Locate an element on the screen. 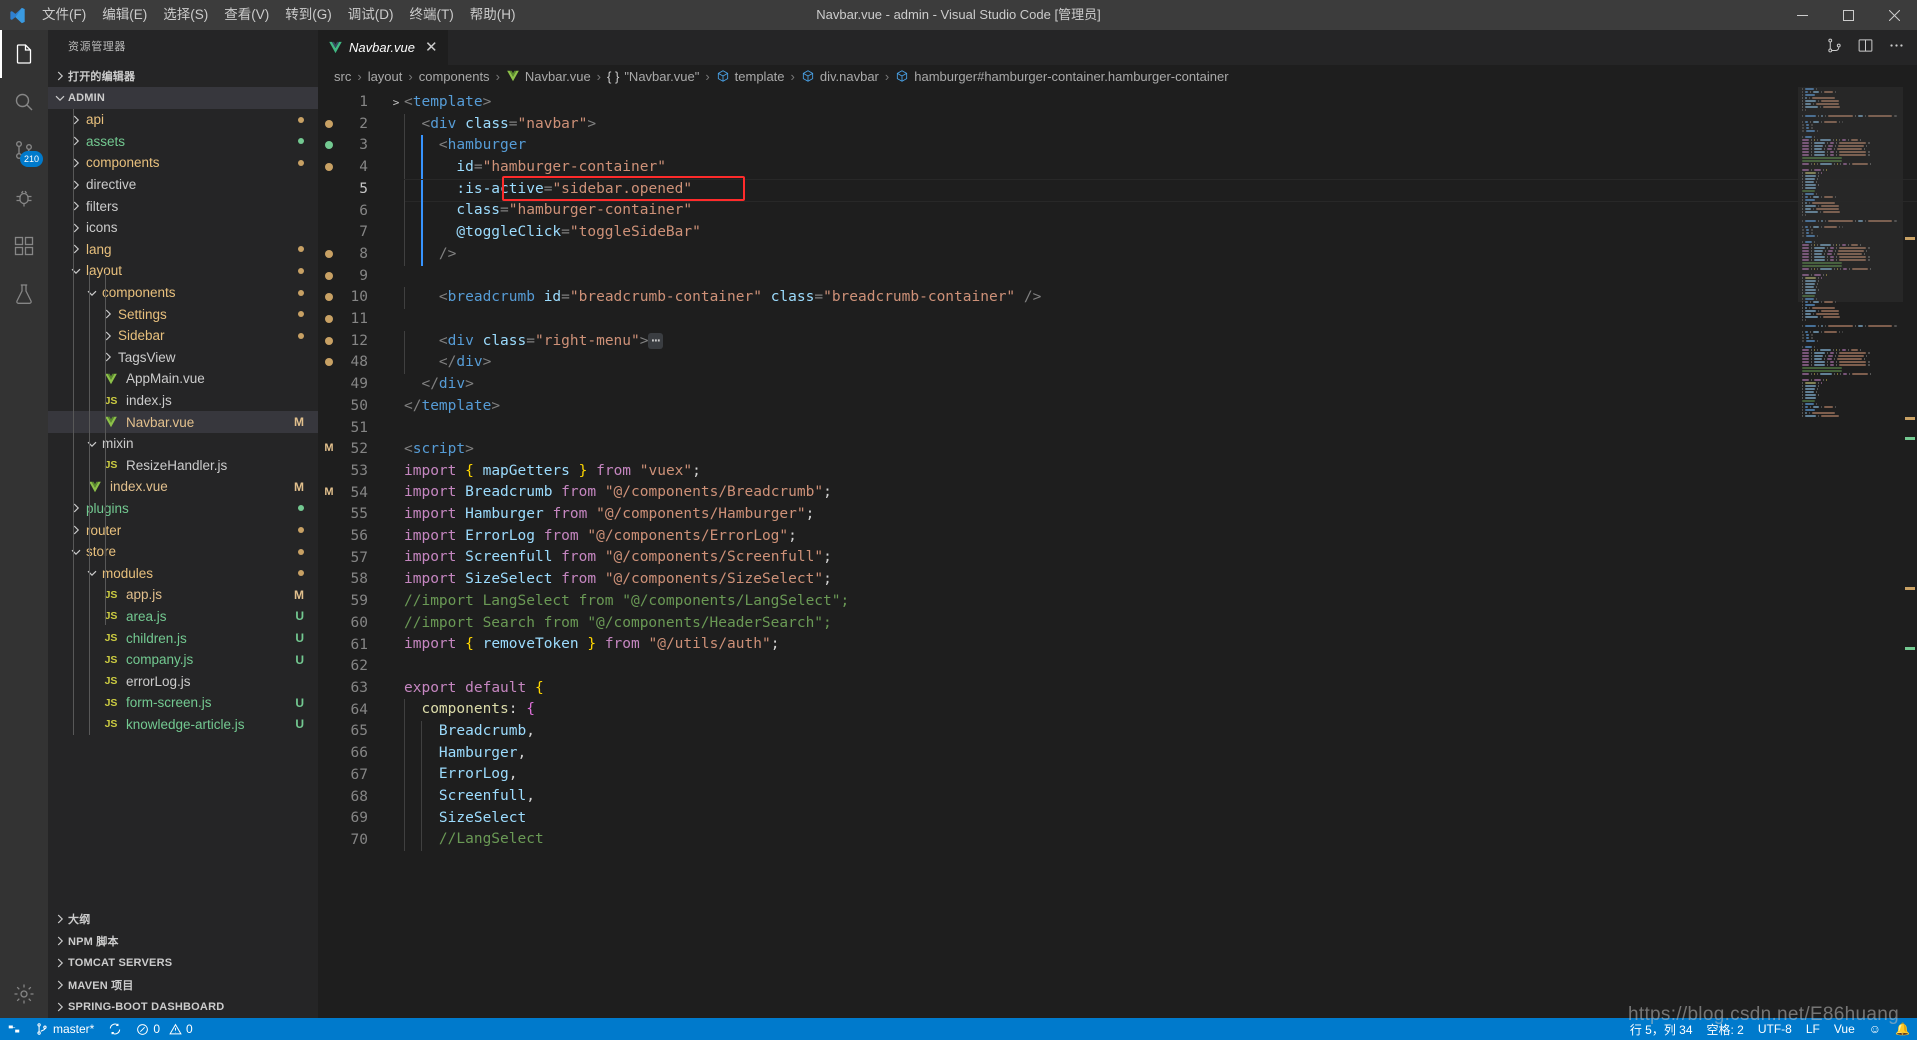 The width and height of the screenshot is (1917, 1040). panel-spring-boot-dashboard: SPRING-BOOT DASHBOARD is located at coordinates (183, 1007).